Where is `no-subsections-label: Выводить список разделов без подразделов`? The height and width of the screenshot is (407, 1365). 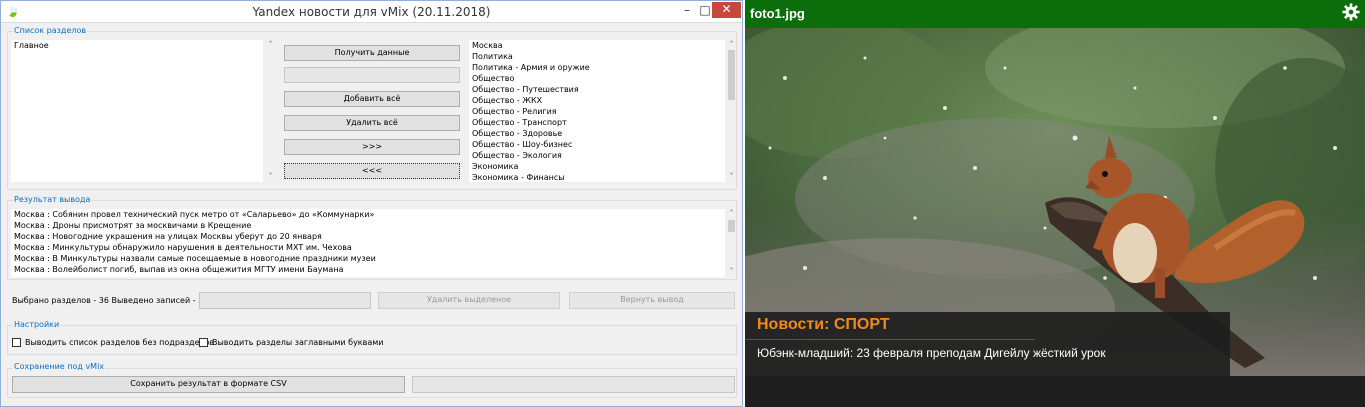 no-subsections-label: Выводить список разделов без подразделов is located at coordinates (120, 342).